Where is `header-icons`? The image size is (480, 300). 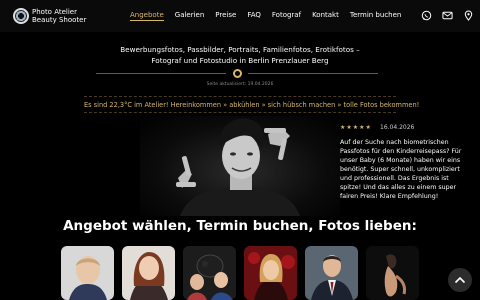
header-icons is located at coordinates (447, 15).